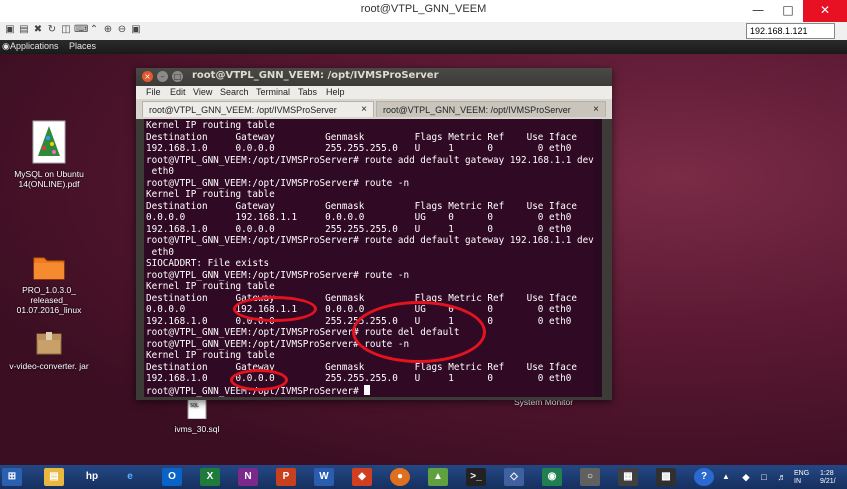  What do you see at coordinates (801, 478) in the screenshot?
I see `input-language: ENG IN` at bounding box center [801, 478].